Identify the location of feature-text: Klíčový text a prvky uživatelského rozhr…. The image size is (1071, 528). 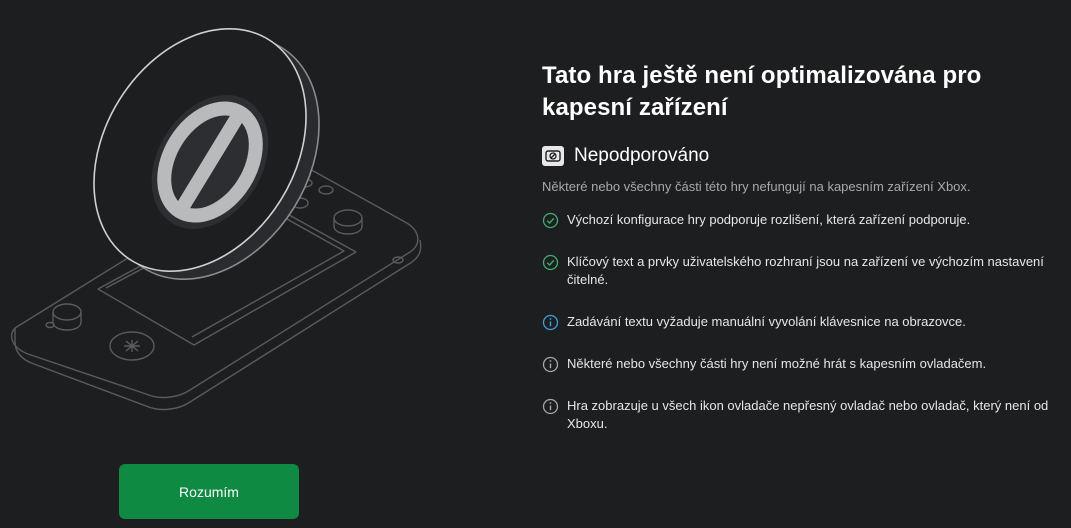
(805, 270).